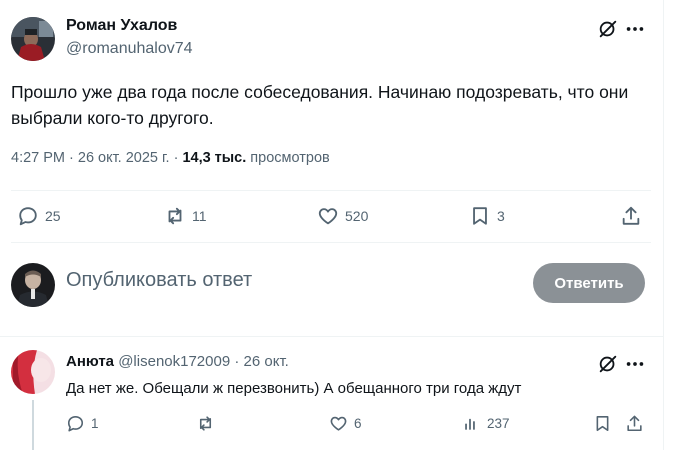  I want to click on reply-views-count: 237, so click(498, 423).